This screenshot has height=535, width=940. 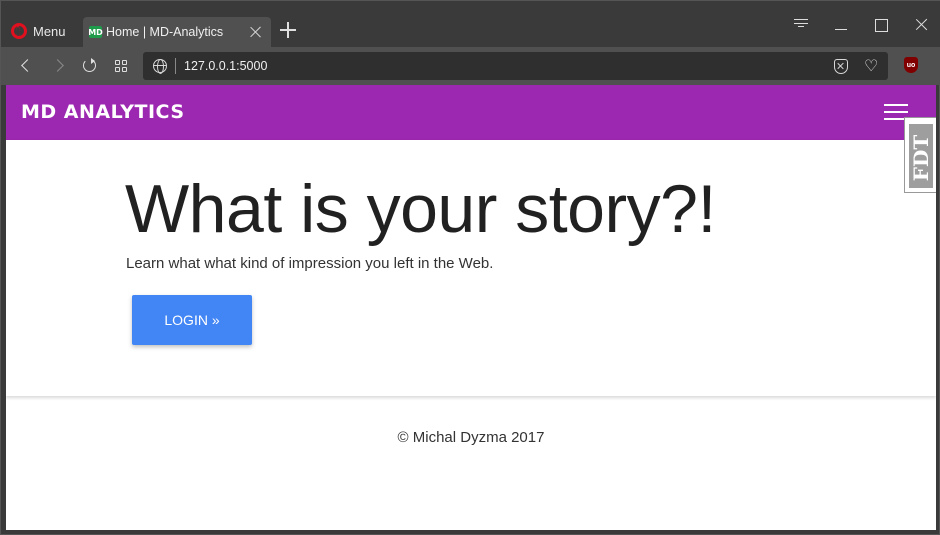 What do you see at coordinates (121, 66) in the screenshot?
I see `speed-dial-icon` at bounding box center [121, 66].